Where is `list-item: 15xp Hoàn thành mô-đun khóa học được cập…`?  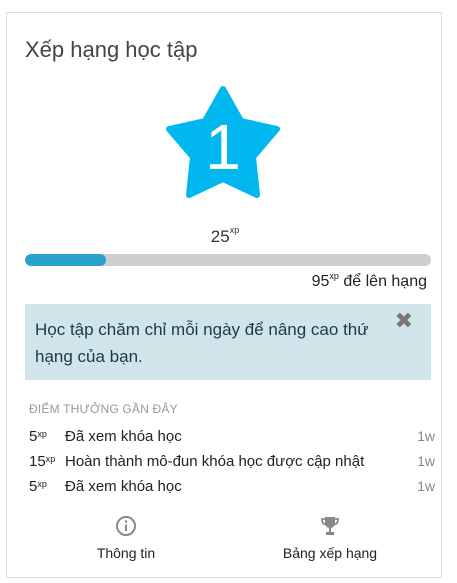
list-item: 15xp Hoàn thành mô-đun khóa học được cập… is located at coordinates (232, 461).